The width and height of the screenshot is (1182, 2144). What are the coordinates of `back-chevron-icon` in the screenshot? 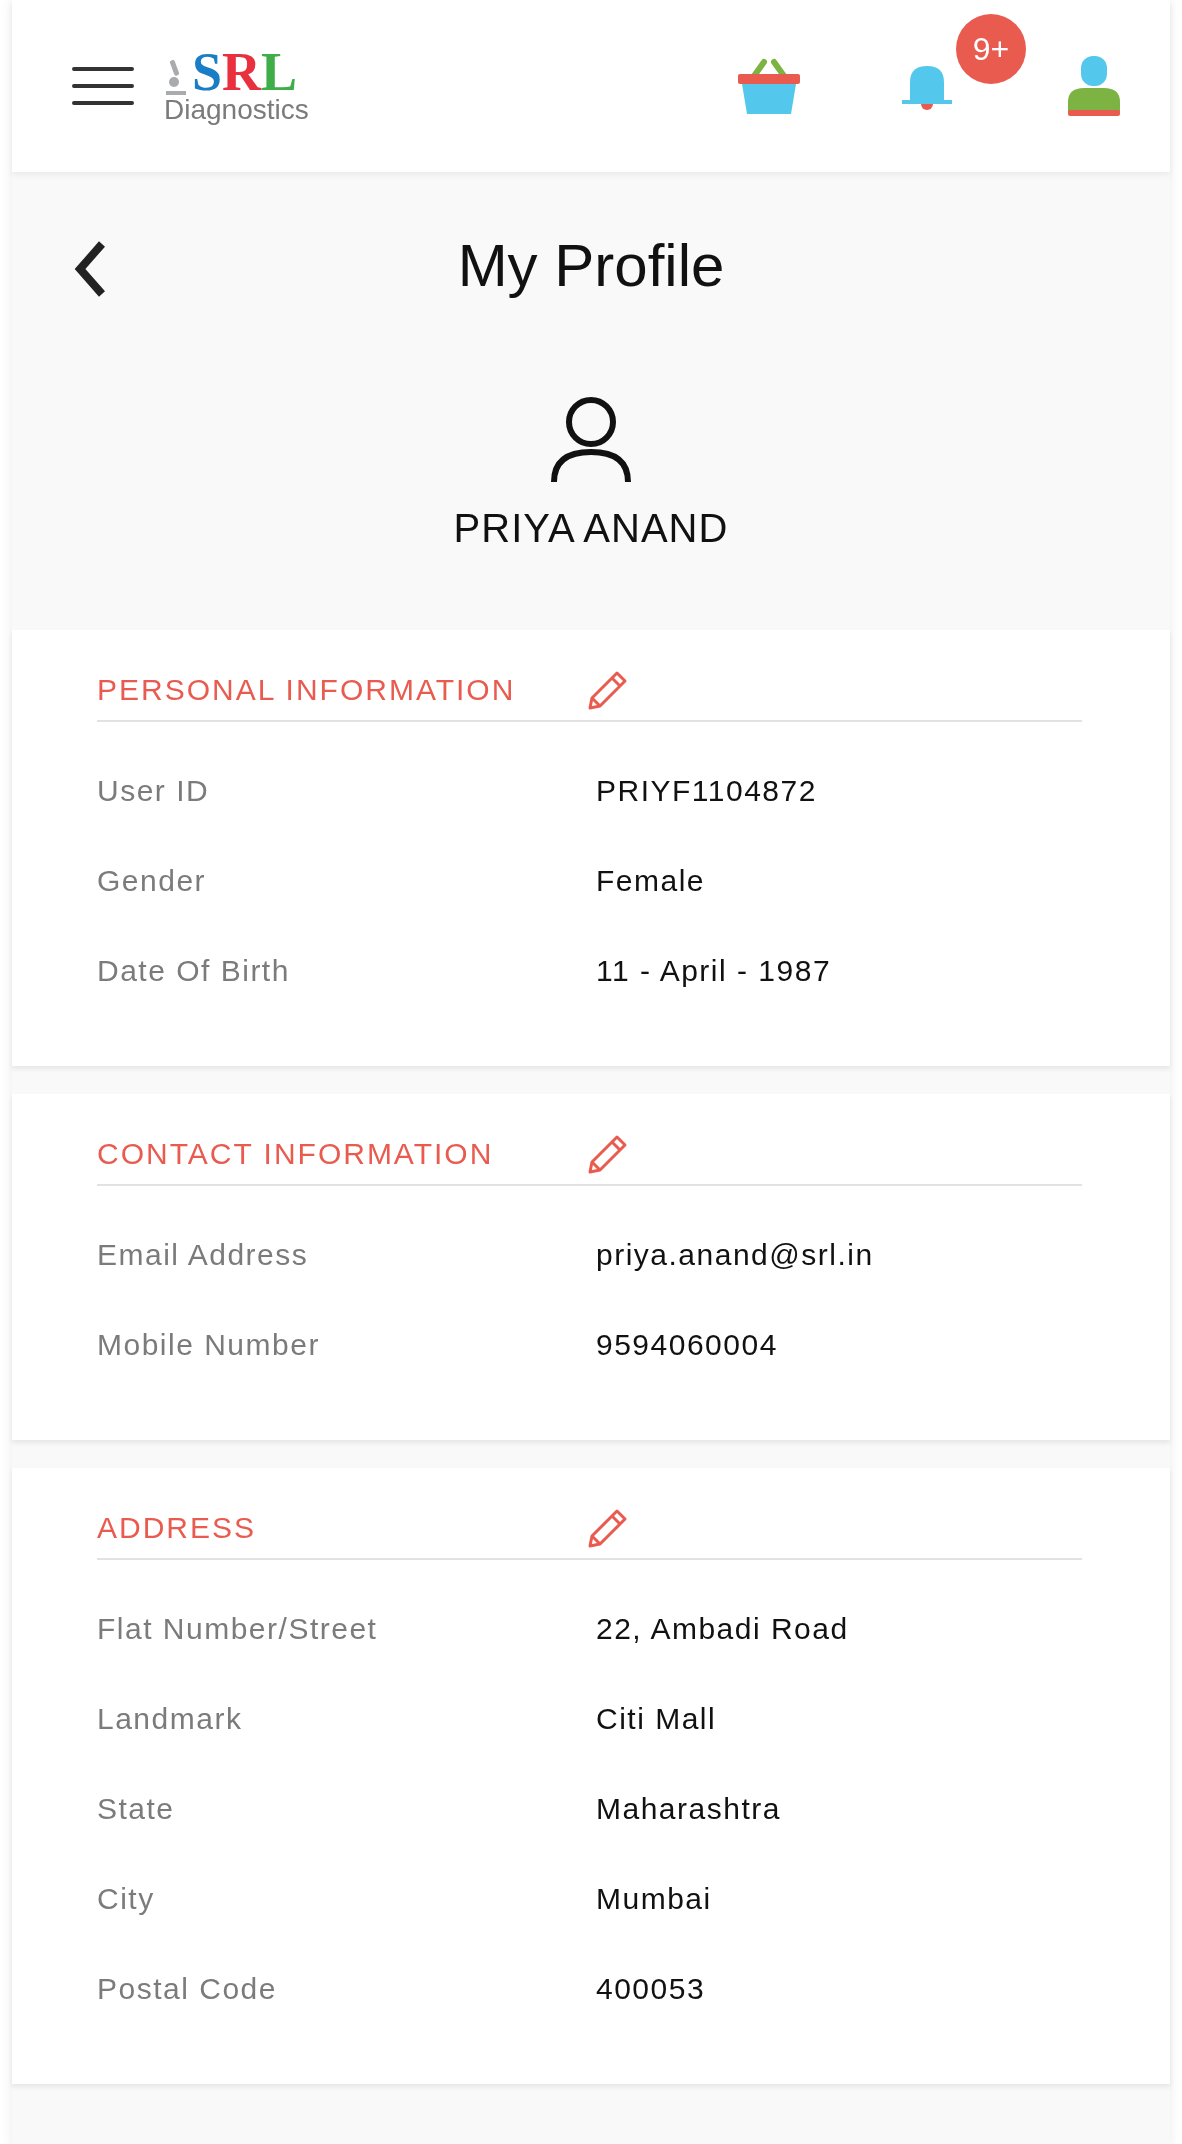 It's located at (90, 269).